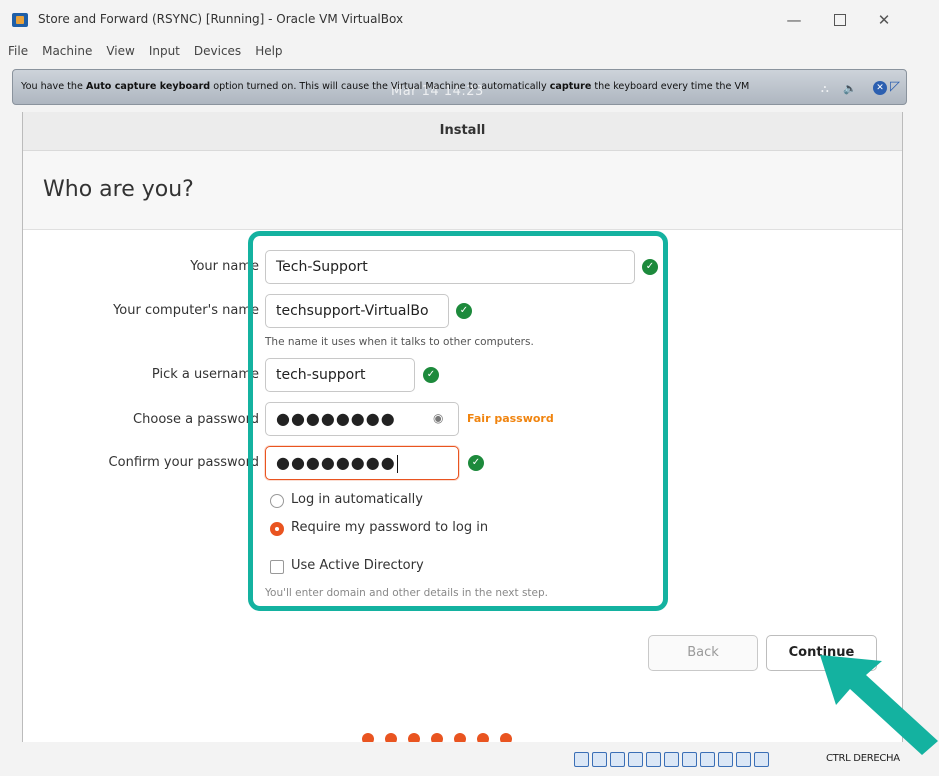 This screenshot has height=776, width=939. What do you see at coordinates (743, 759) in the screenshot?
I see `mouse-integration-icon` at bounding box center [743, 759].